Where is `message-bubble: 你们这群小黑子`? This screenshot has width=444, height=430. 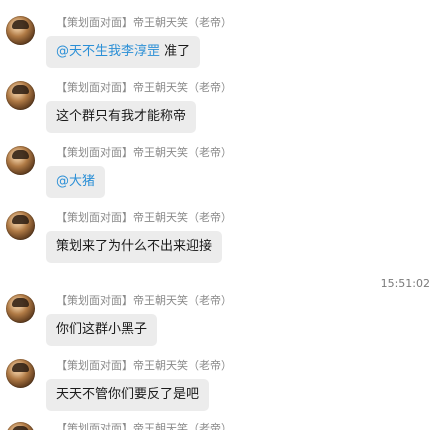
message-bubble: 你们这群小黑子 is located at coordinates (102, 330).